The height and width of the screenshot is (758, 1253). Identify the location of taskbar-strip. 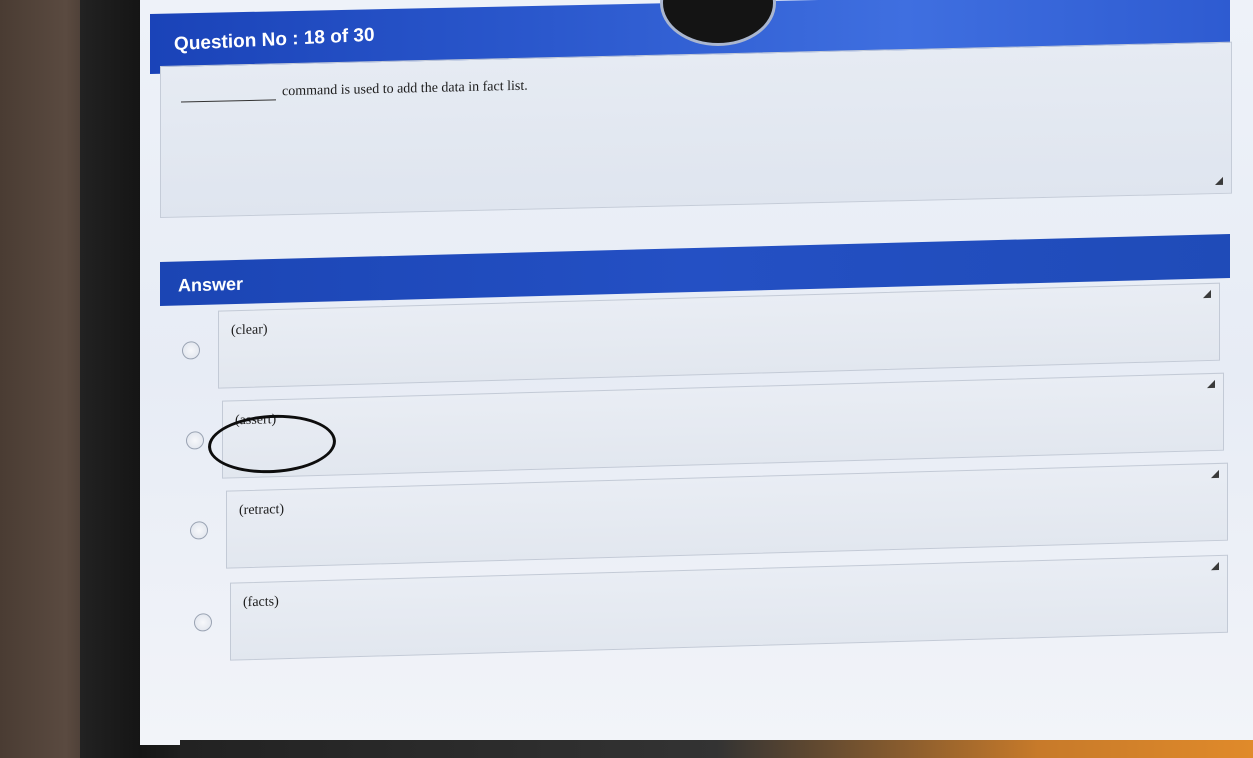
(716, 749).